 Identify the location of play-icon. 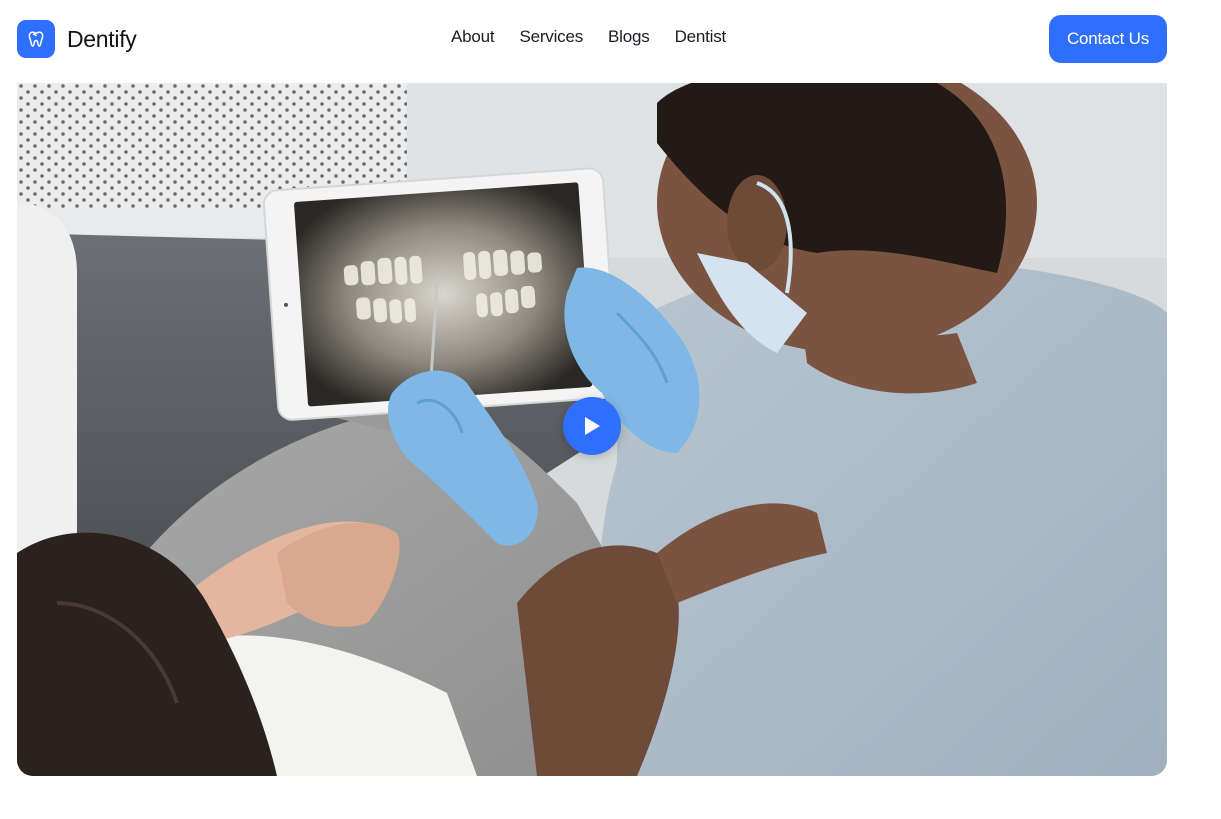
(592, 426).